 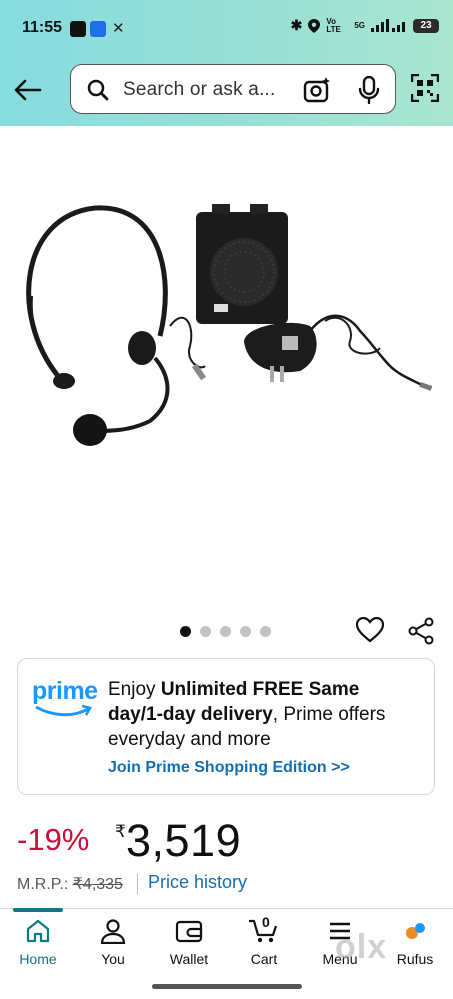 I want to click on nav-home: Home, so click(x=38, y=942).